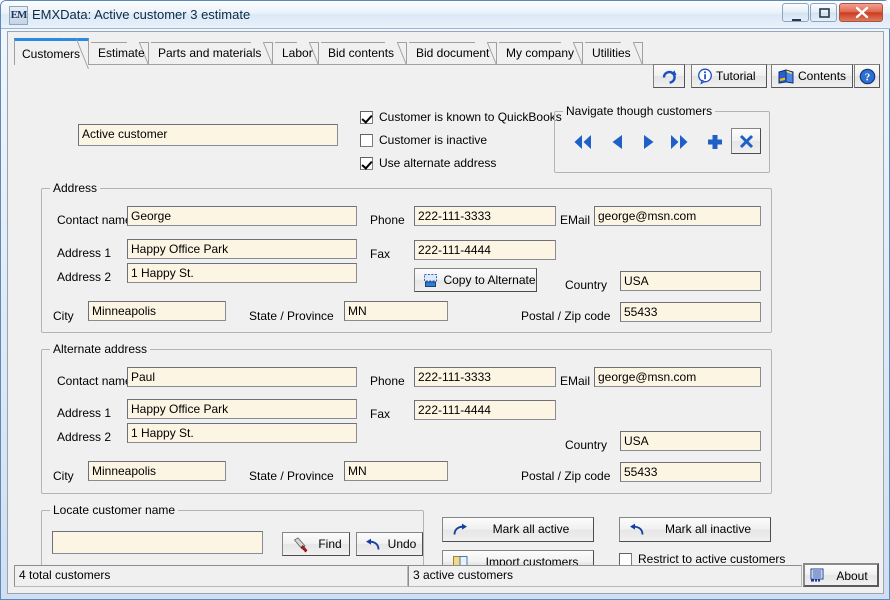 This screenshot has height=600, width=890. What do you see at coordinates (94, 381) in the screenshot?
I see `alt-contact-name-label: Contact name` at bounding box center [94, 381].